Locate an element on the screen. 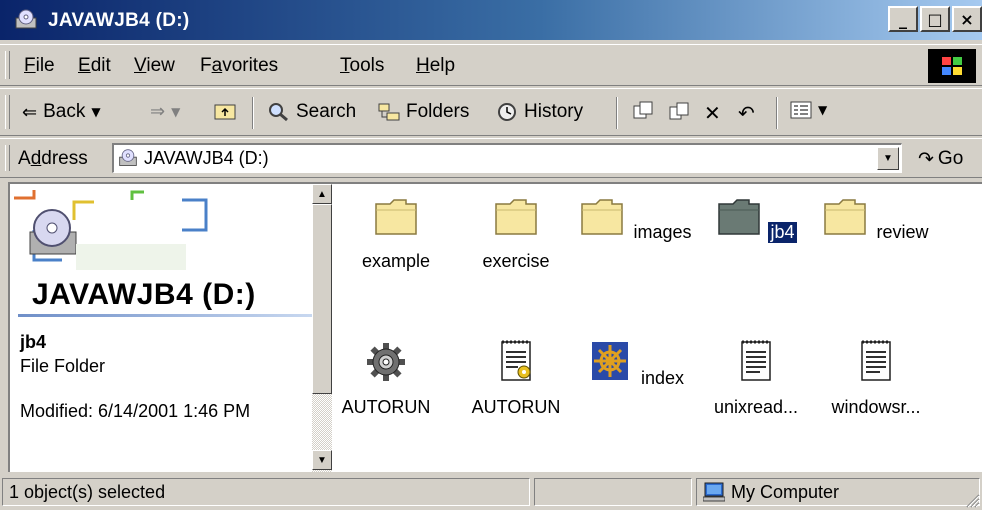  address-bar: Address JAVAWJB4 (D:) ▼ ↷ Go is located at coordinates (491, 158).